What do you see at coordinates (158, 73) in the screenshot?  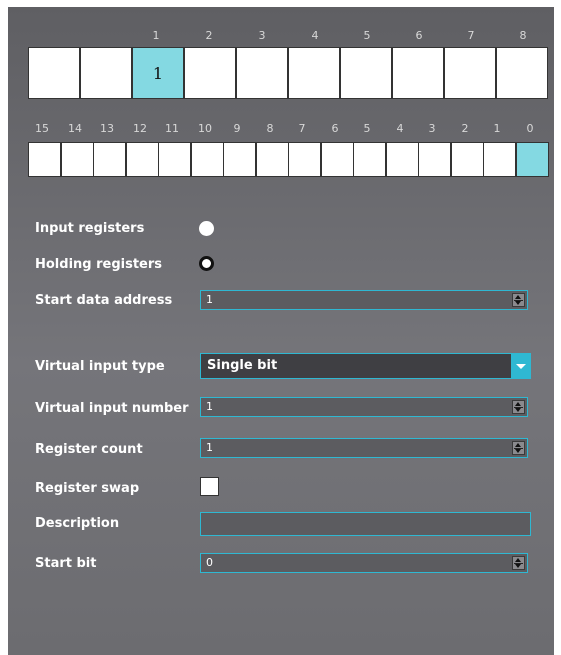 I see `register-cell-selected: 1` at bounding box center [158, 73].